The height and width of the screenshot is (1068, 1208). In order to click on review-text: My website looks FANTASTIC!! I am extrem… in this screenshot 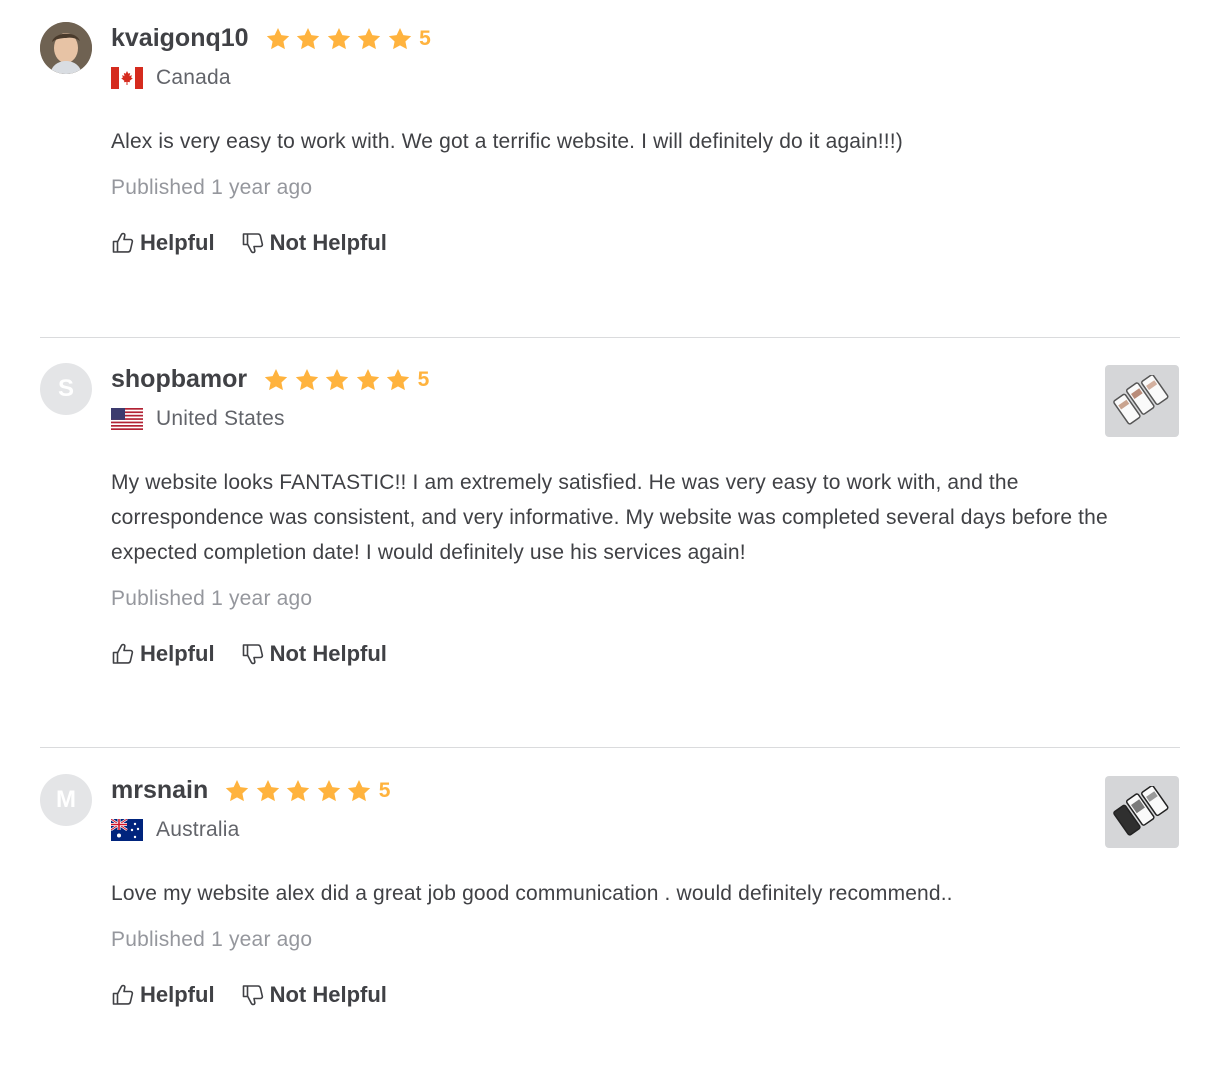, I will do `click(609, 517)`.